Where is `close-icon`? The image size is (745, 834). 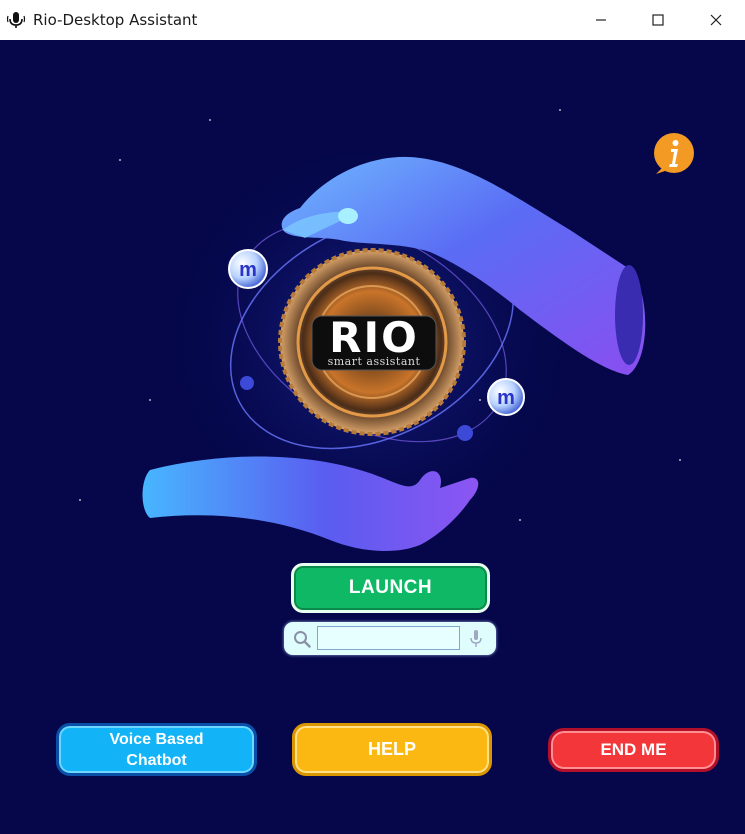
close-icon is located at coordinates (716, 20).